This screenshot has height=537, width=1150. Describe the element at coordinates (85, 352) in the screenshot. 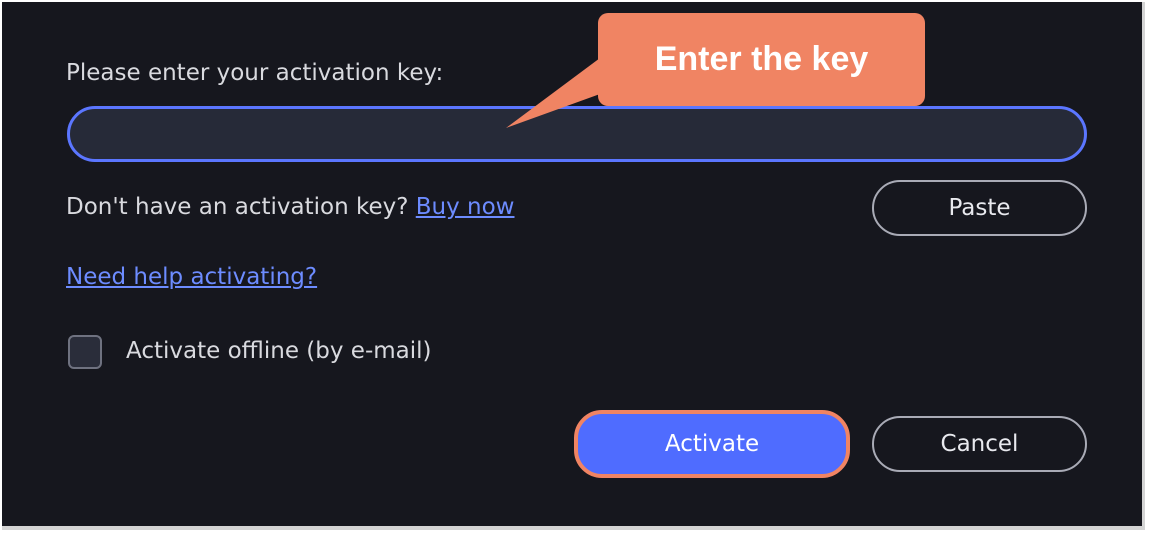

I see `activate-offline-checkbox` at that location.